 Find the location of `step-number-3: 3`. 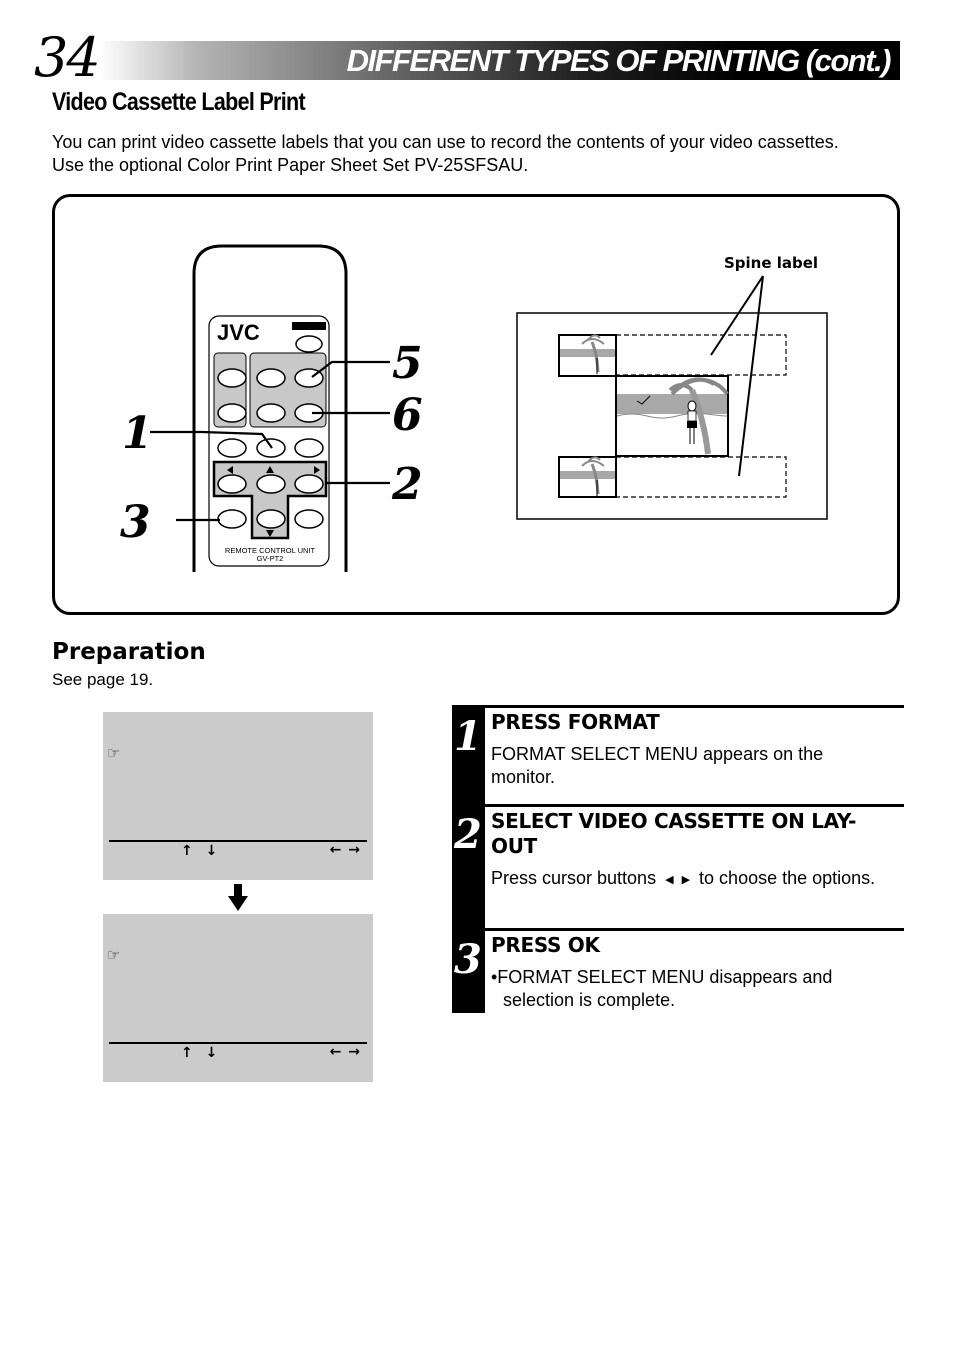

step-number-3: 3 is located at coordinates (468, 959).